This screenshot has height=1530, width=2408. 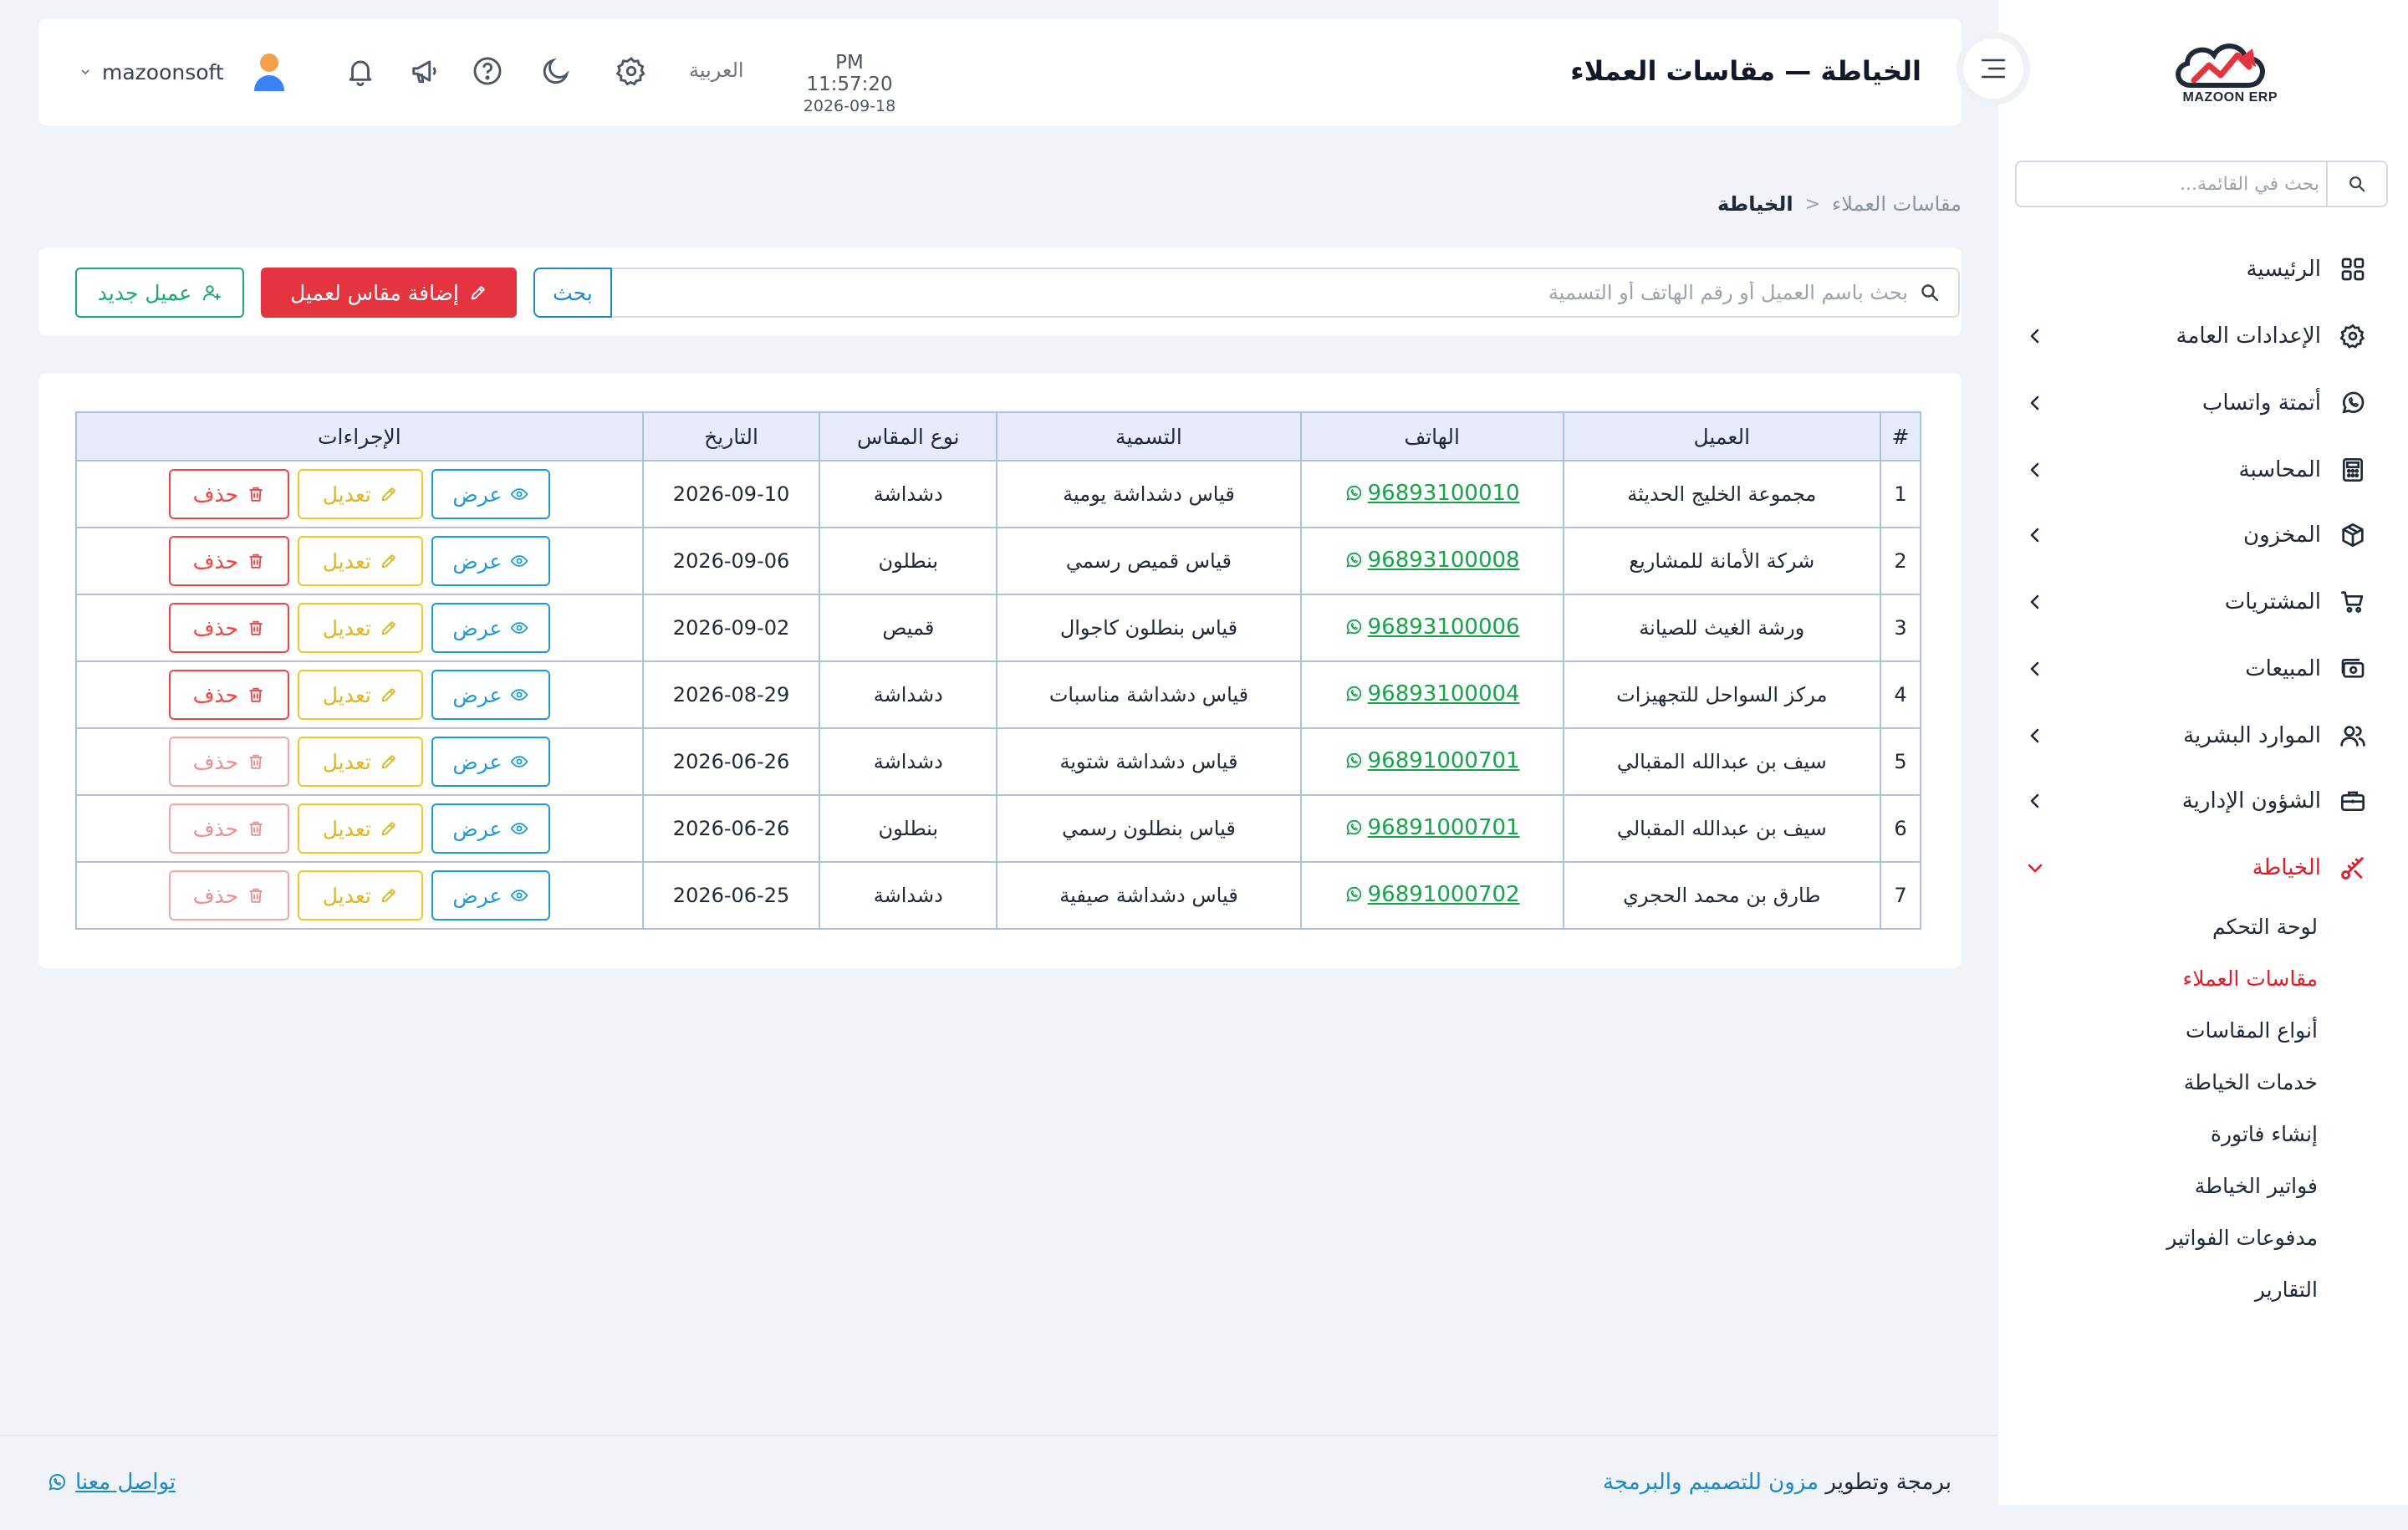 What do you see at coordinates (1149, 494) in the screenshot?
I see `cell-name: قياس دشداشة يومية` at bounding box center [1149, 494].